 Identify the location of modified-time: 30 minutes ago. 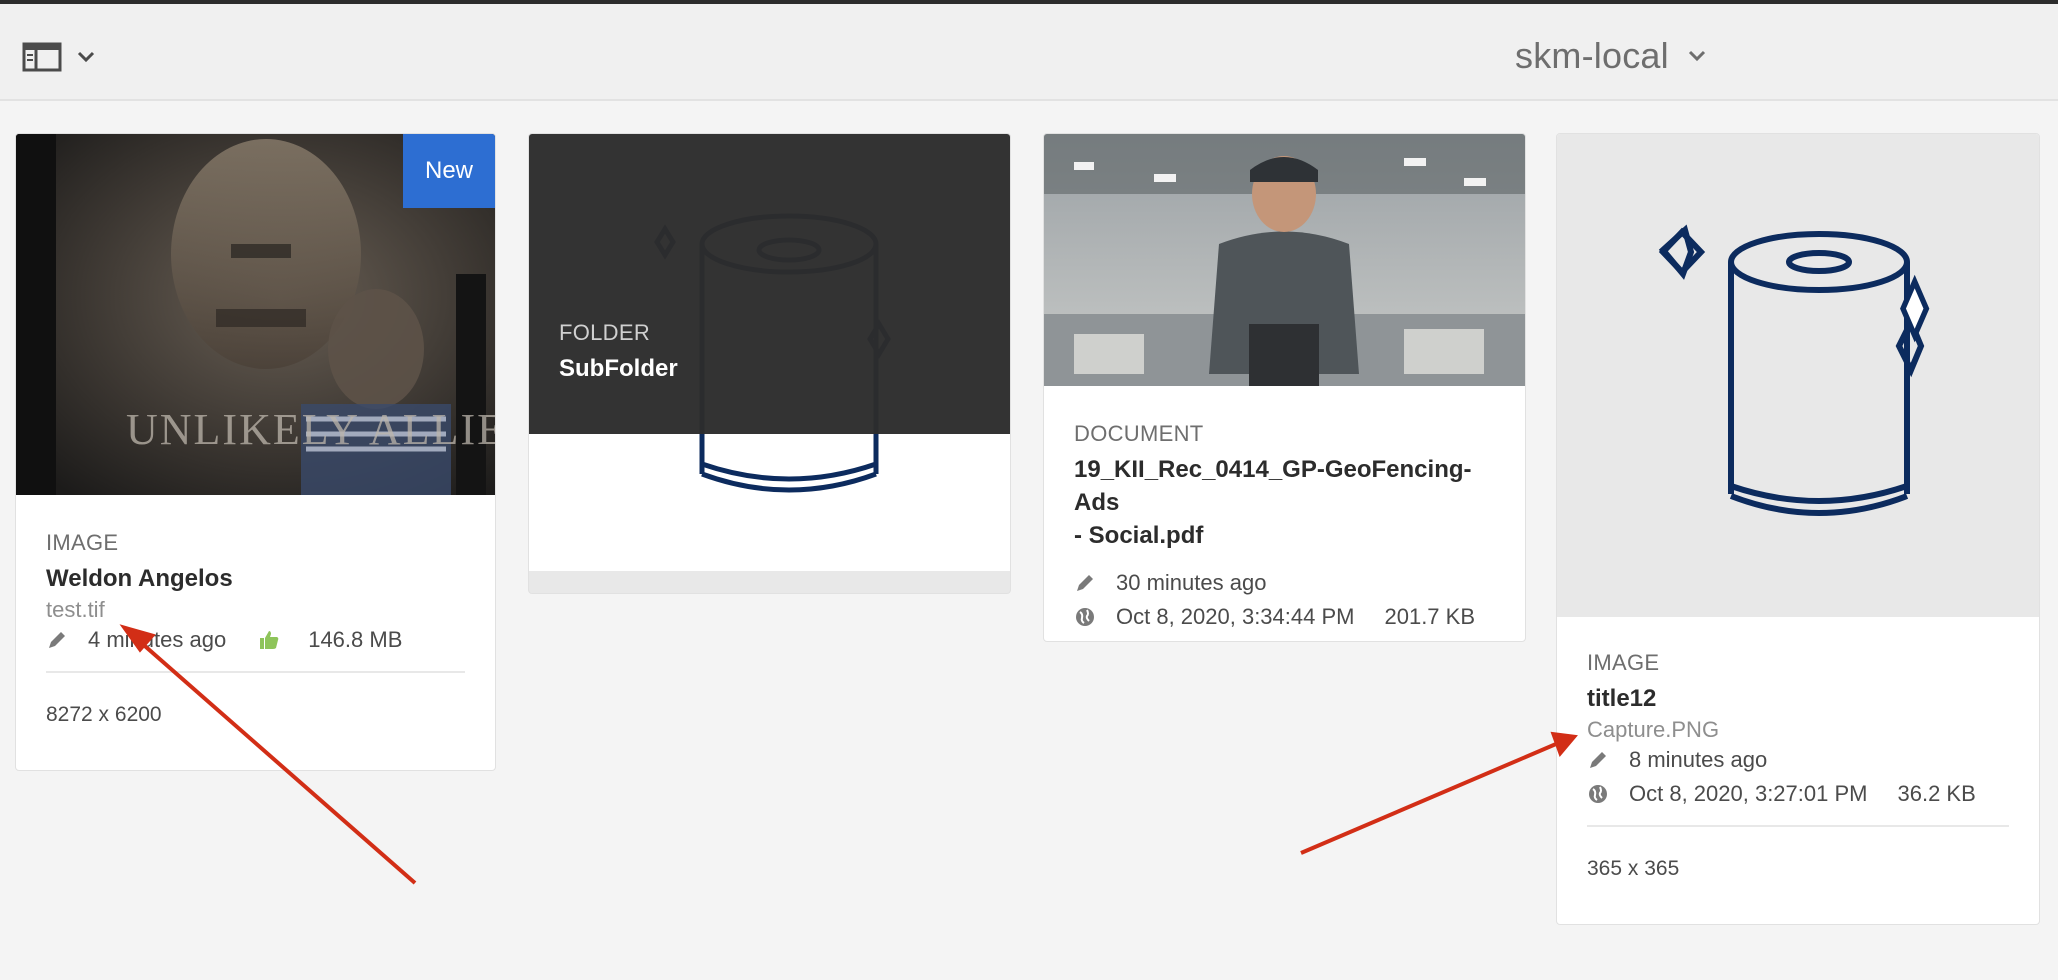
(1191, 582).